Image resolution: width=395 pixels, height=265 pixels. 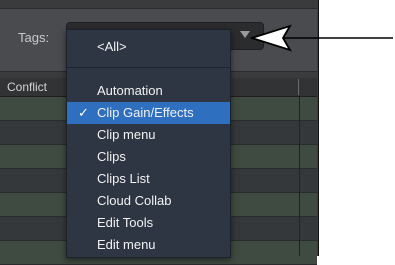 I want to click on checkmark-icon: ✓, so click(x=83, y=112).